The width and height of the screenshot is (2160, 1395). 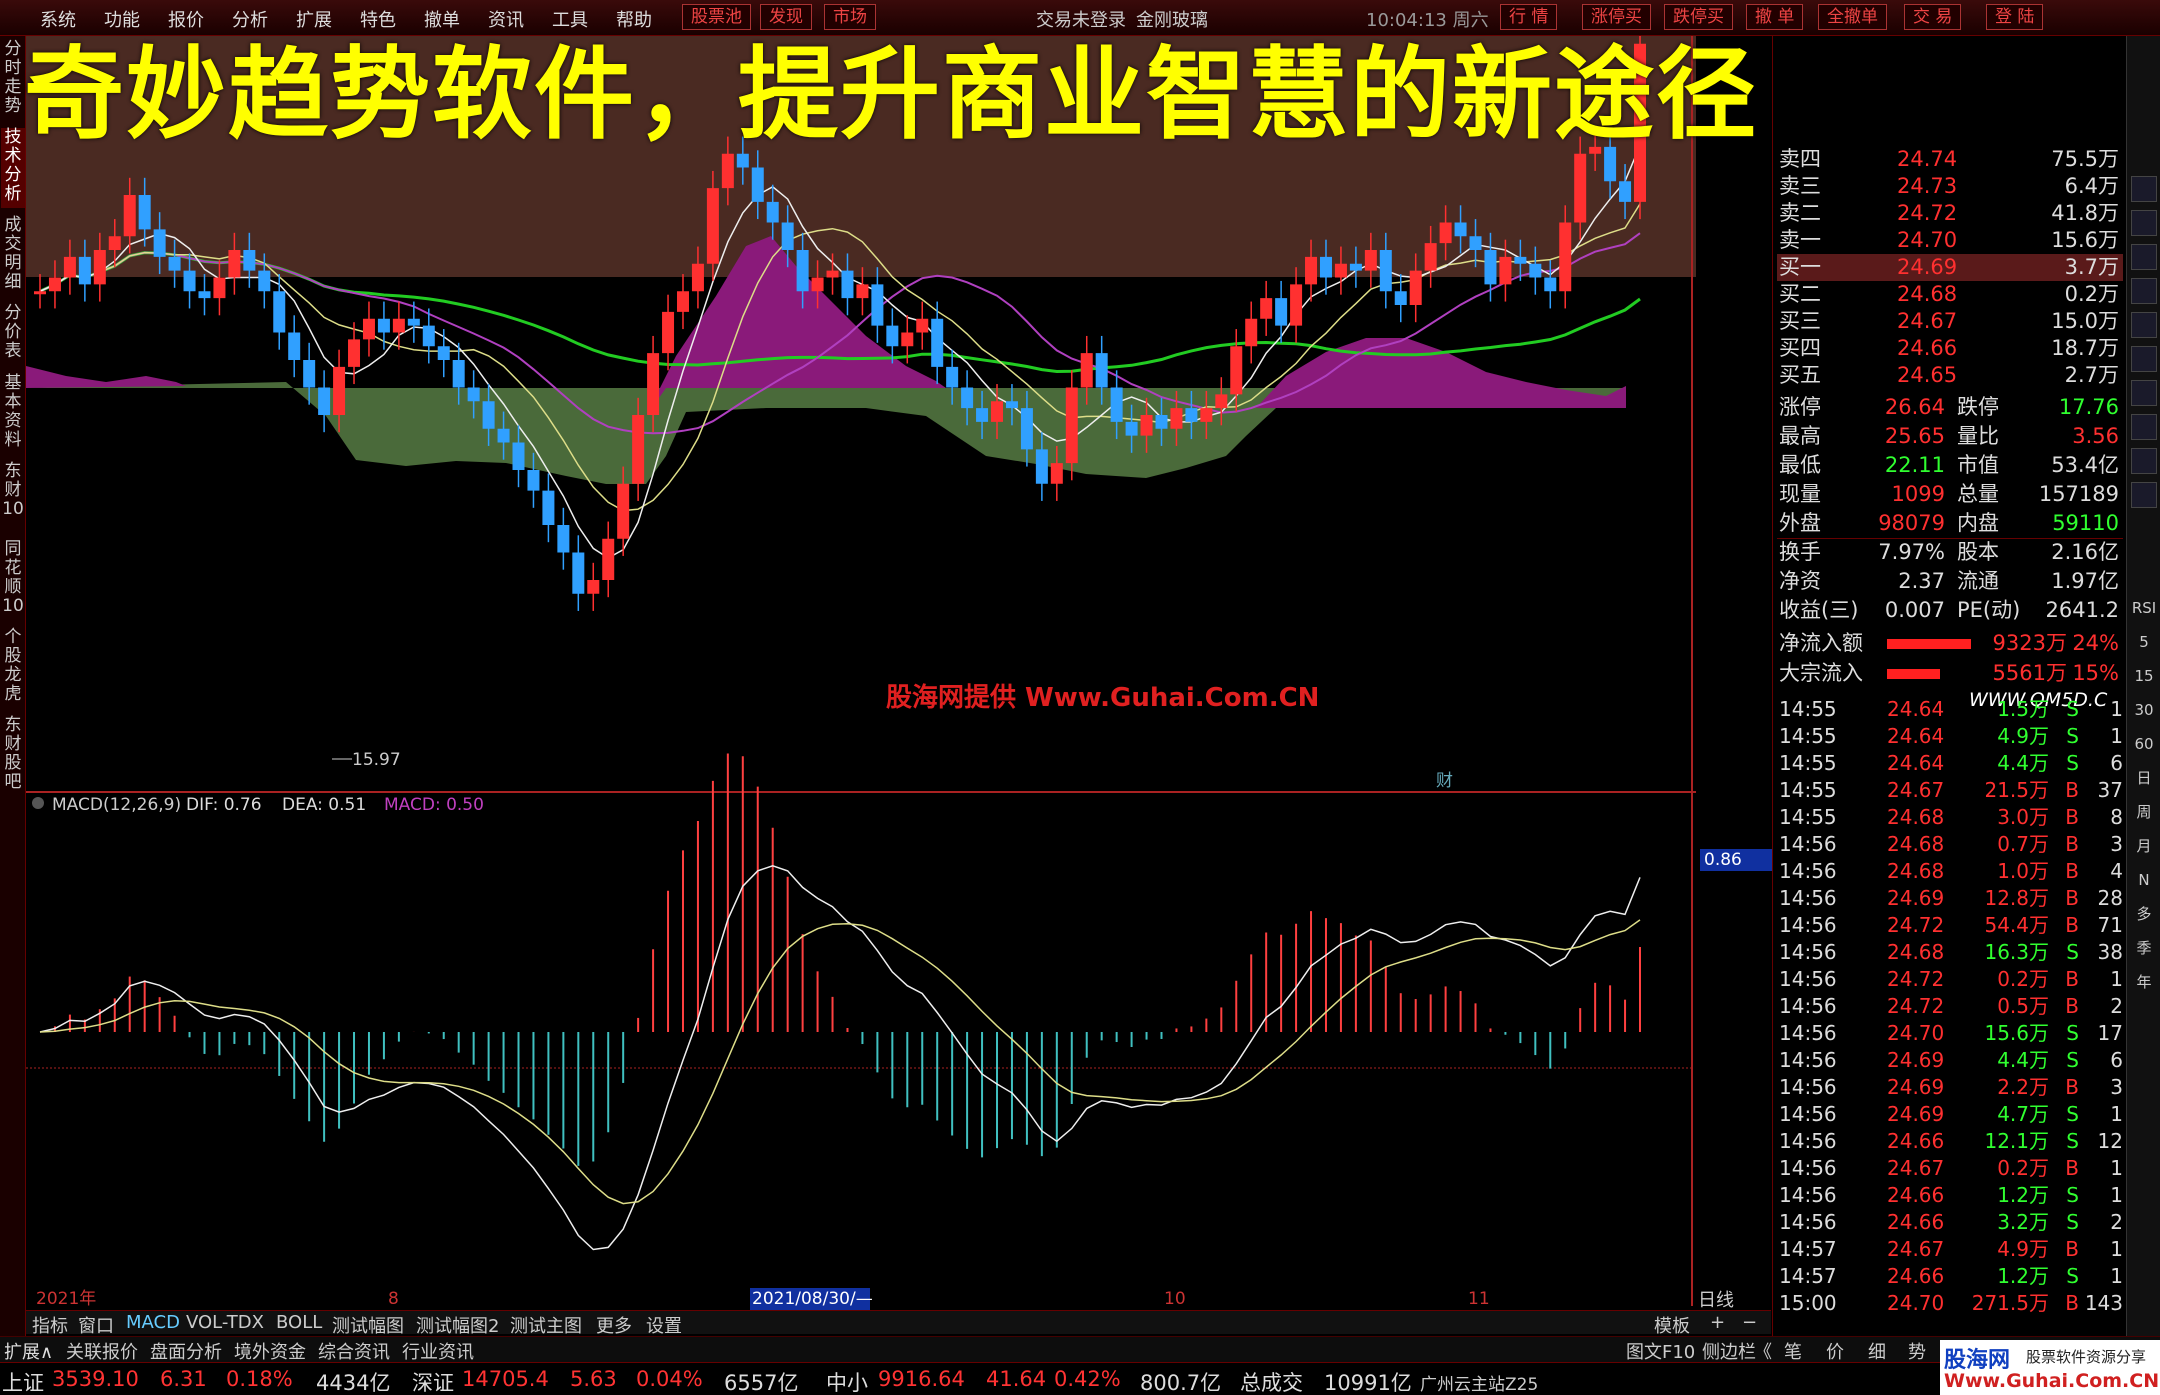 What do you see at coordinates (570, 19) in the screenshot?
I see `menu-tools: 工具` at bounding box center [570, 19].